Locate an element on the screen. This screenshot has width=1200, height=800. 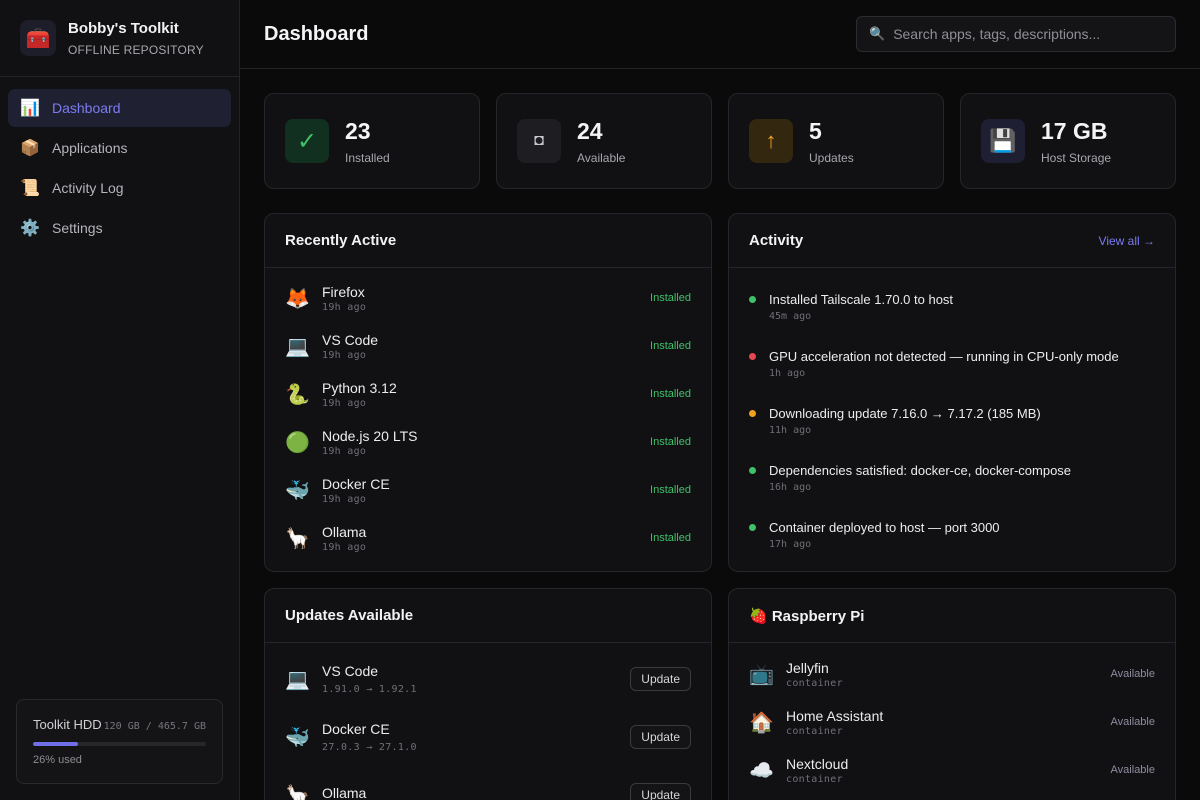
search-input is located at coordinates (1028, 34).